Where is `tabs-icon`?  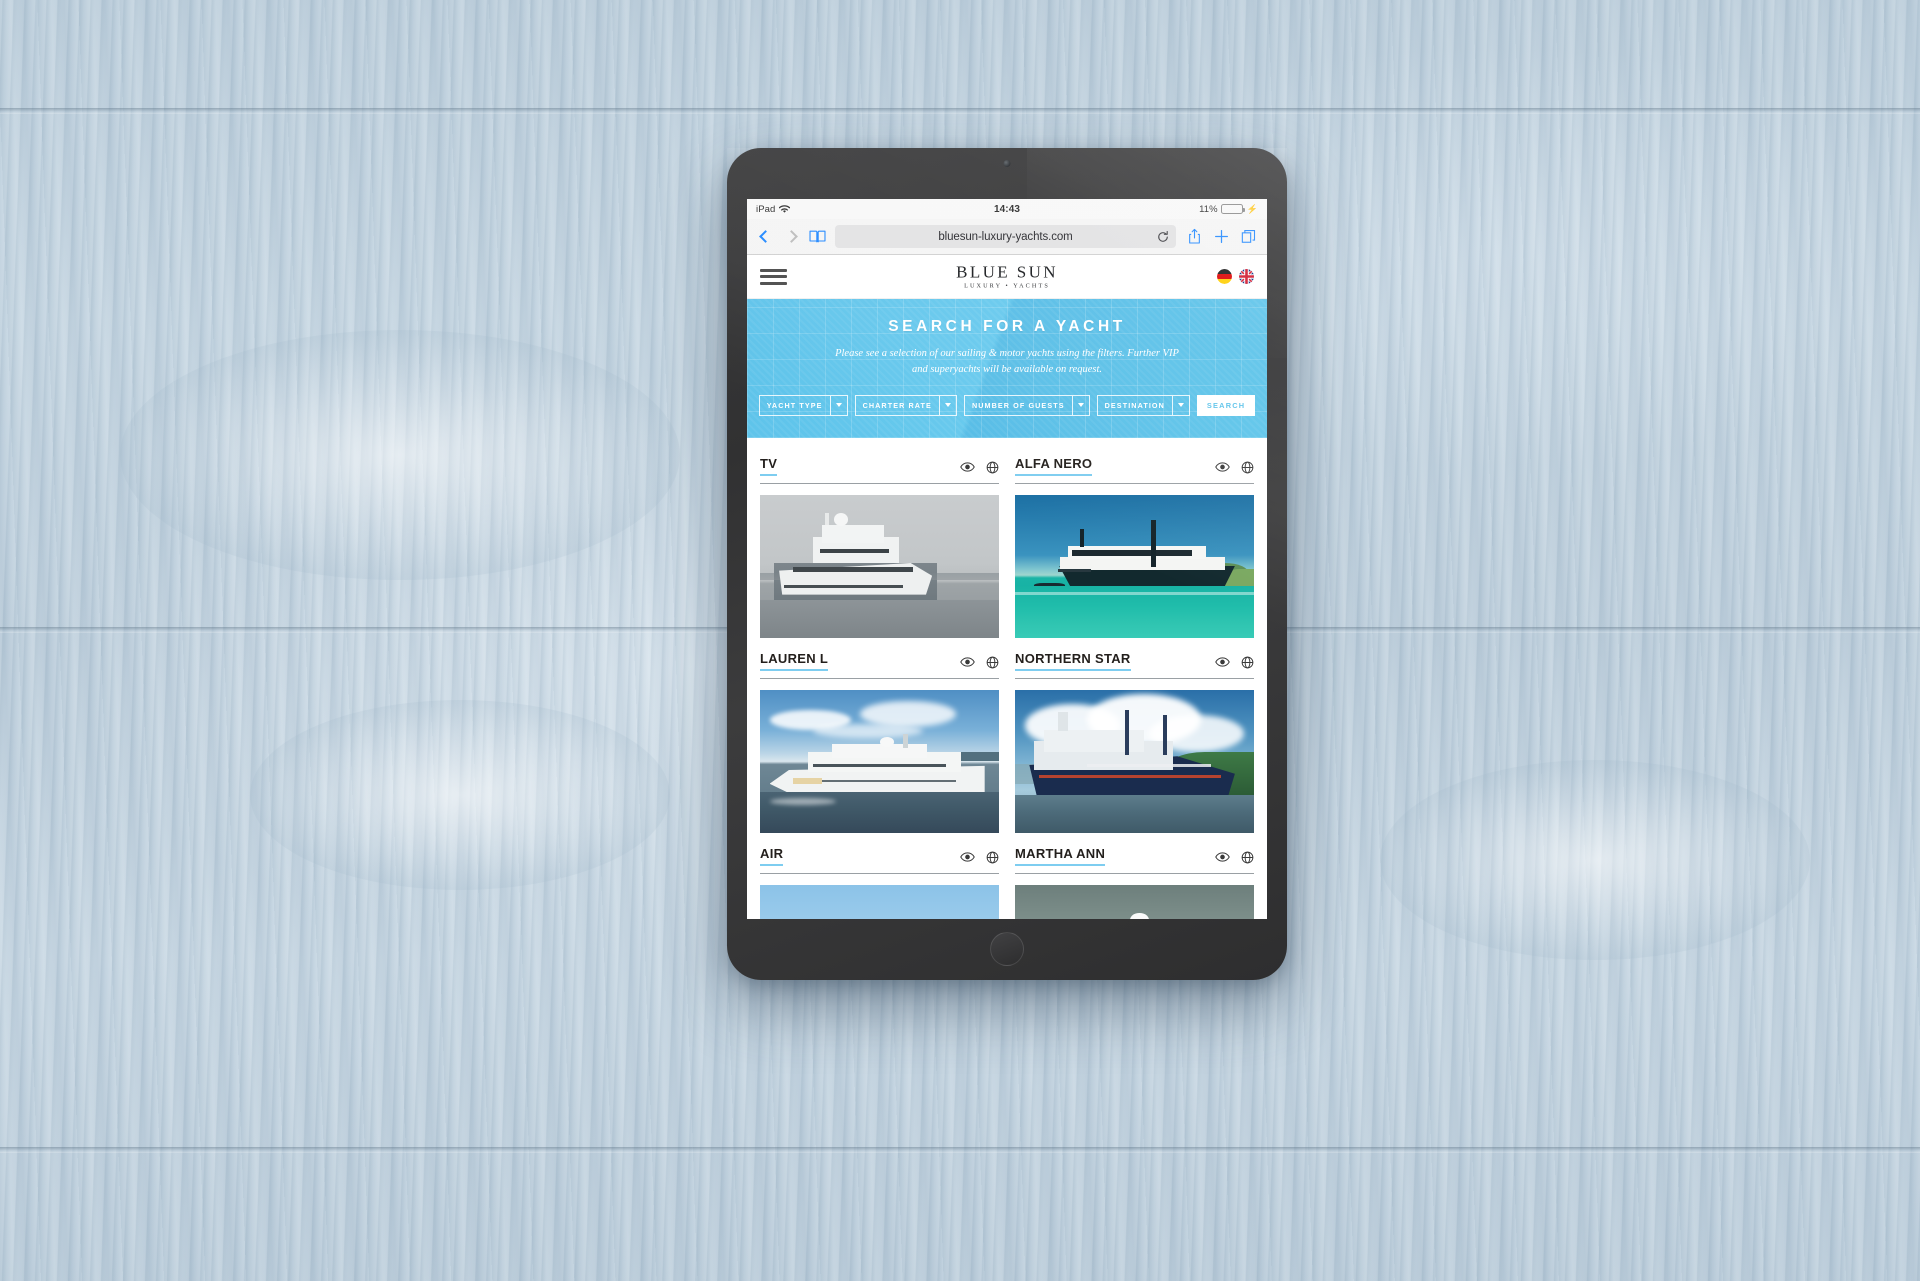
tabs-icon is located at coordinates (1248, 236).